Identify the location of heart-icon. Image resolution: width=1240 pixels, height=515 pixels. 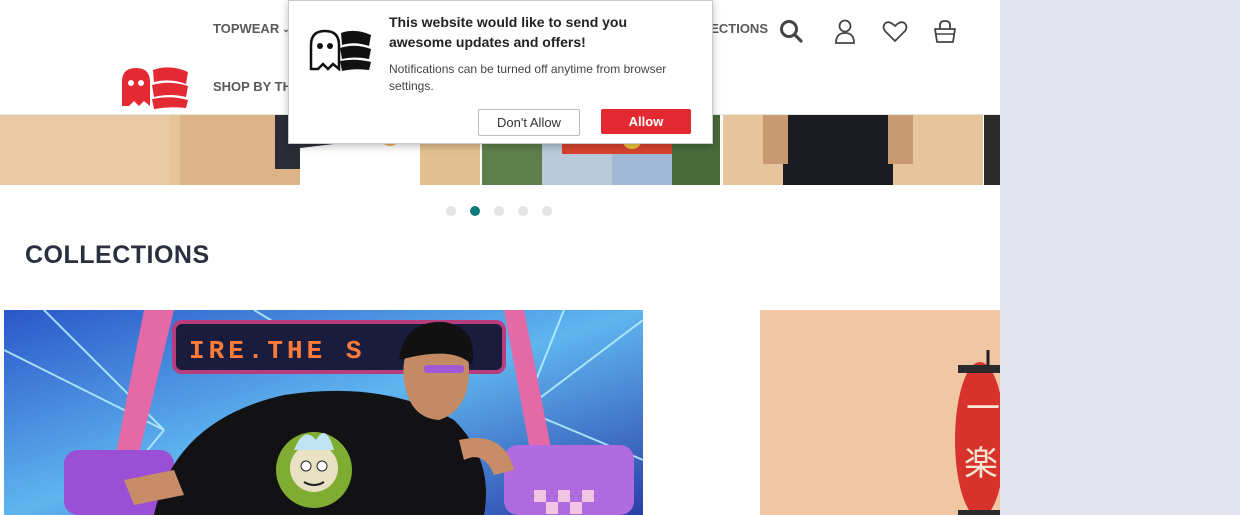
(895, 31).